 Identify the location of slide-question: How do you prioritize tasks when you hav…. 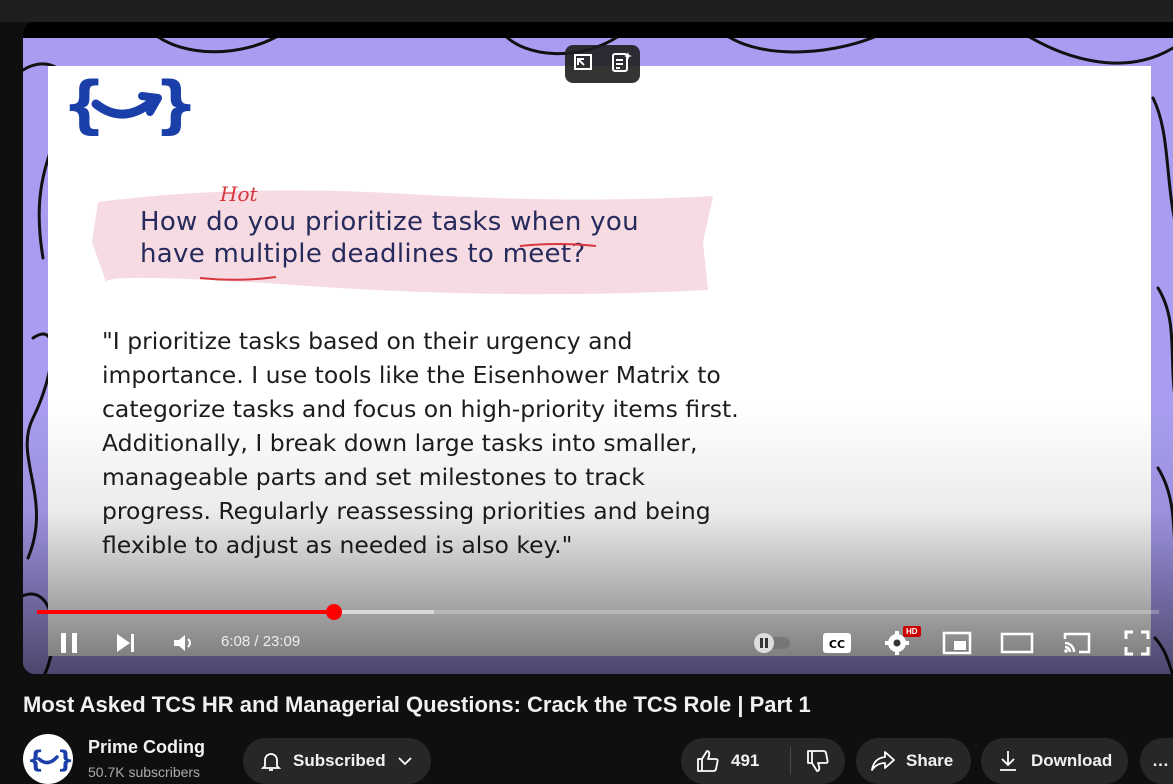
(389, 238).